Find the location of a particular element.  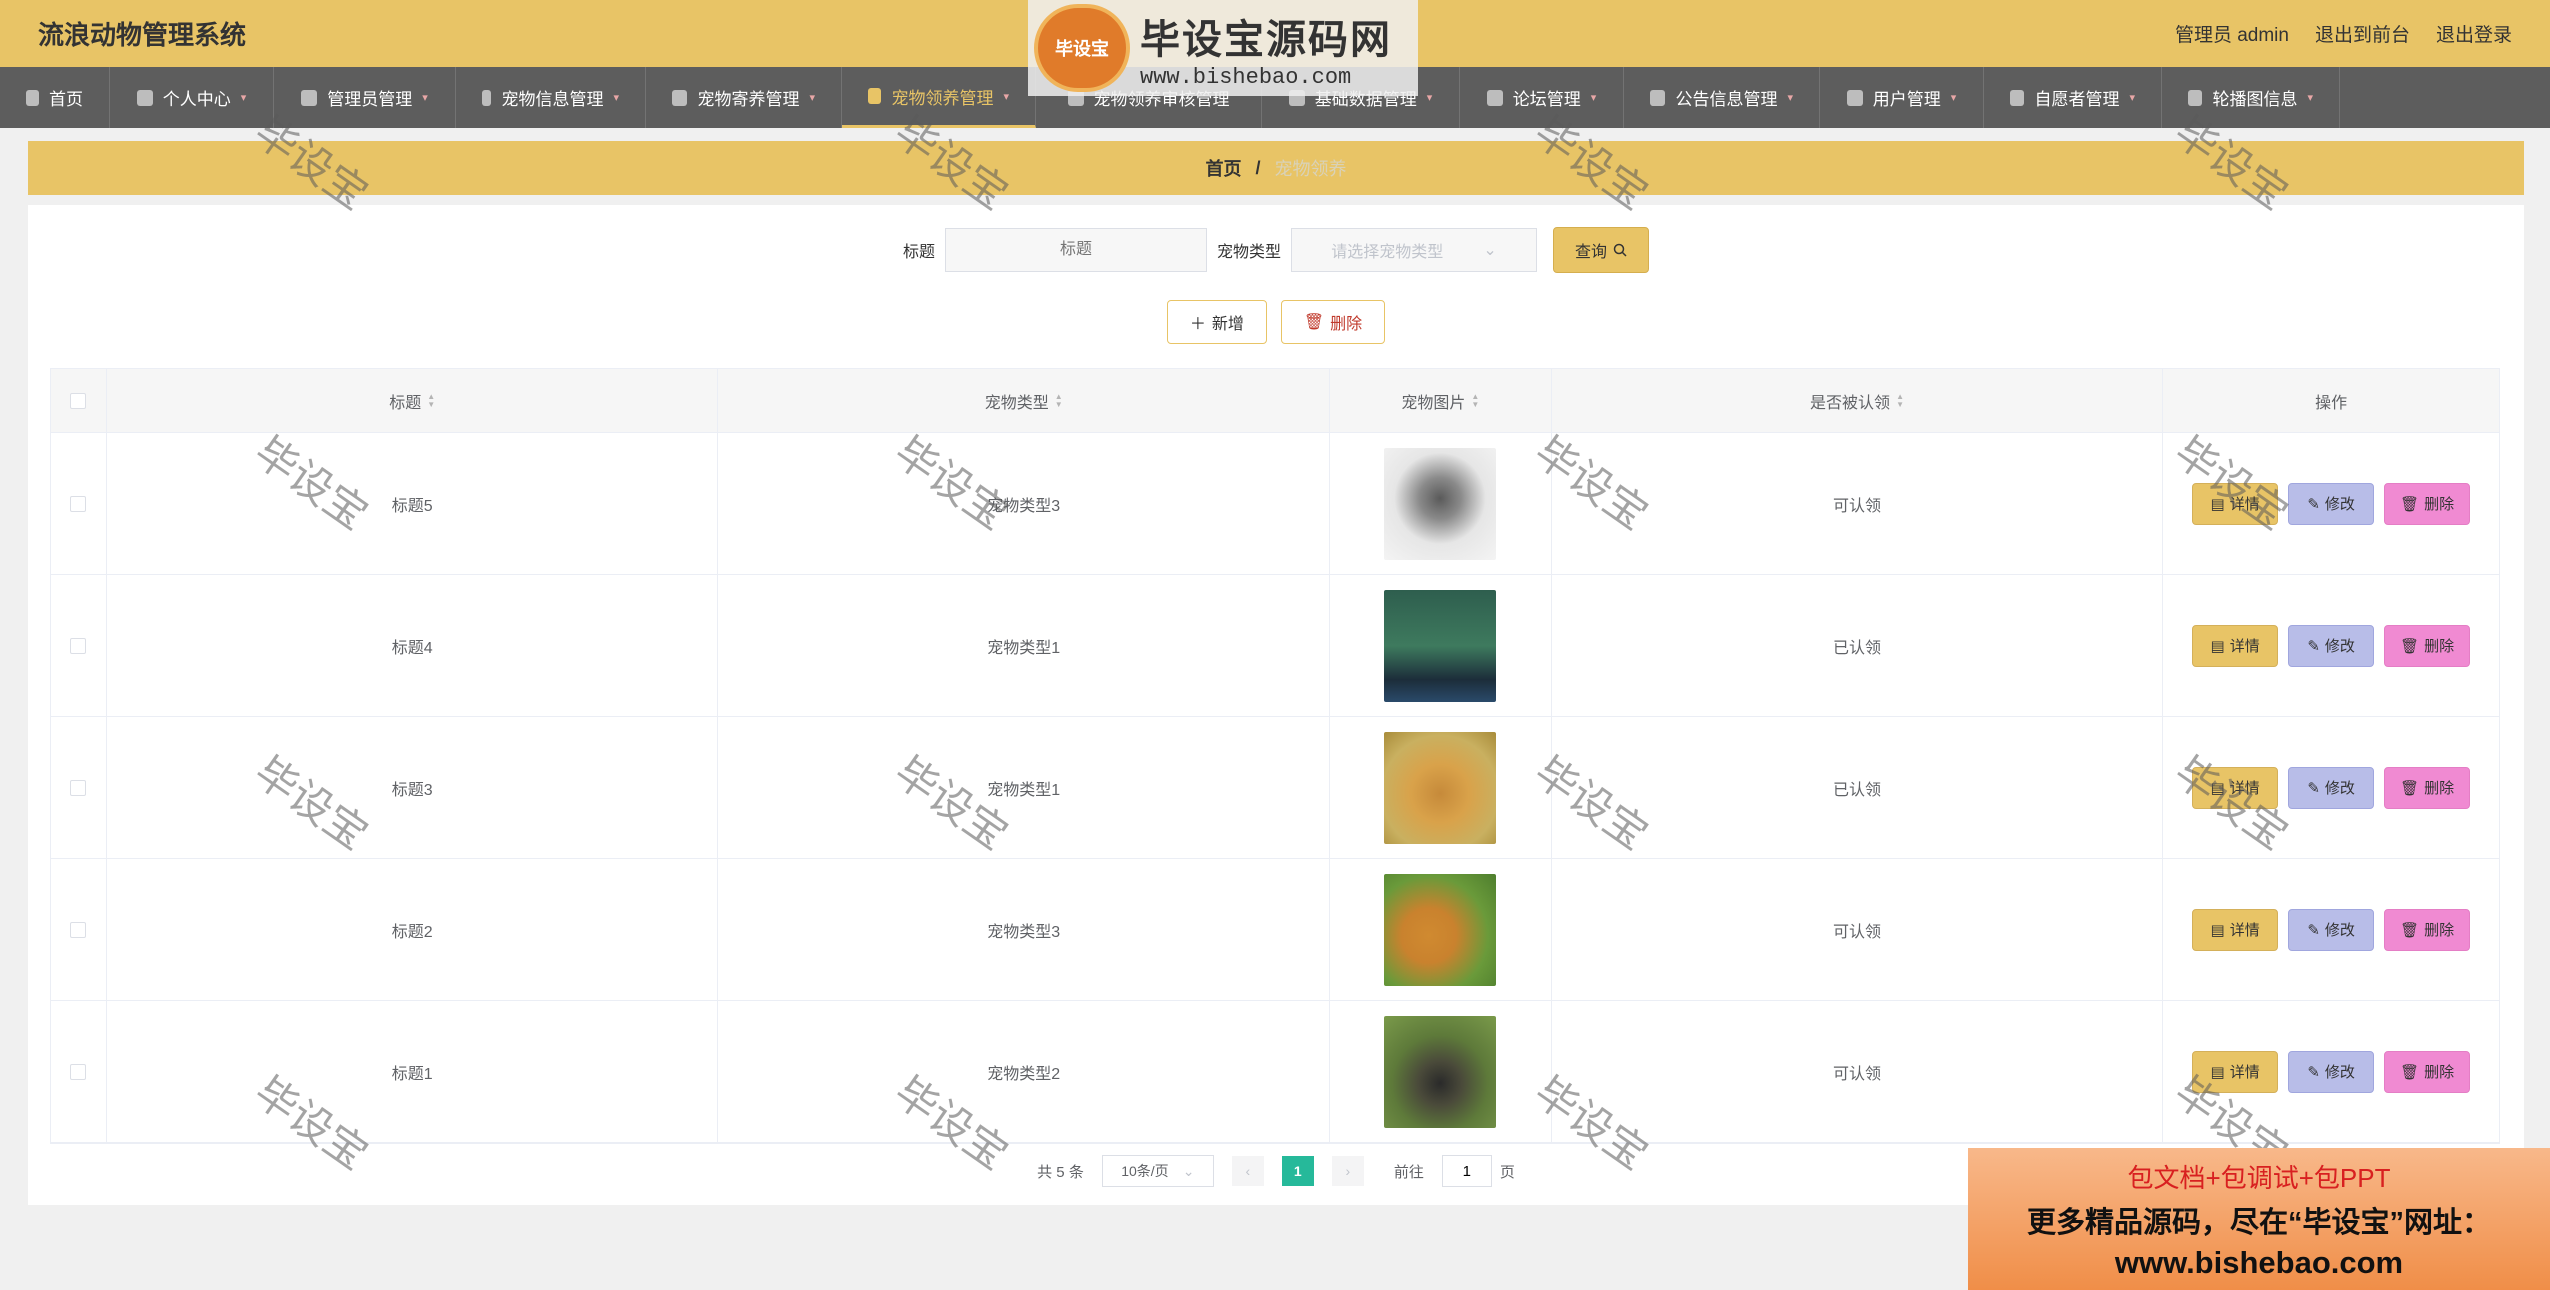

header-label: 操作 is located at coordinates (2331, 403).